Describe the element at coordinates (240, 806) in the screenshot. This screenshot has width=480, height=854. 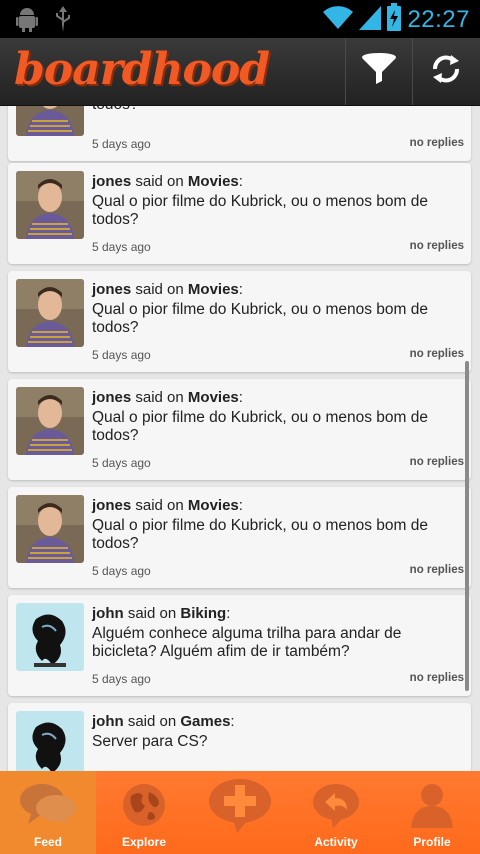
I see `new-post-plus-icon` at that location.